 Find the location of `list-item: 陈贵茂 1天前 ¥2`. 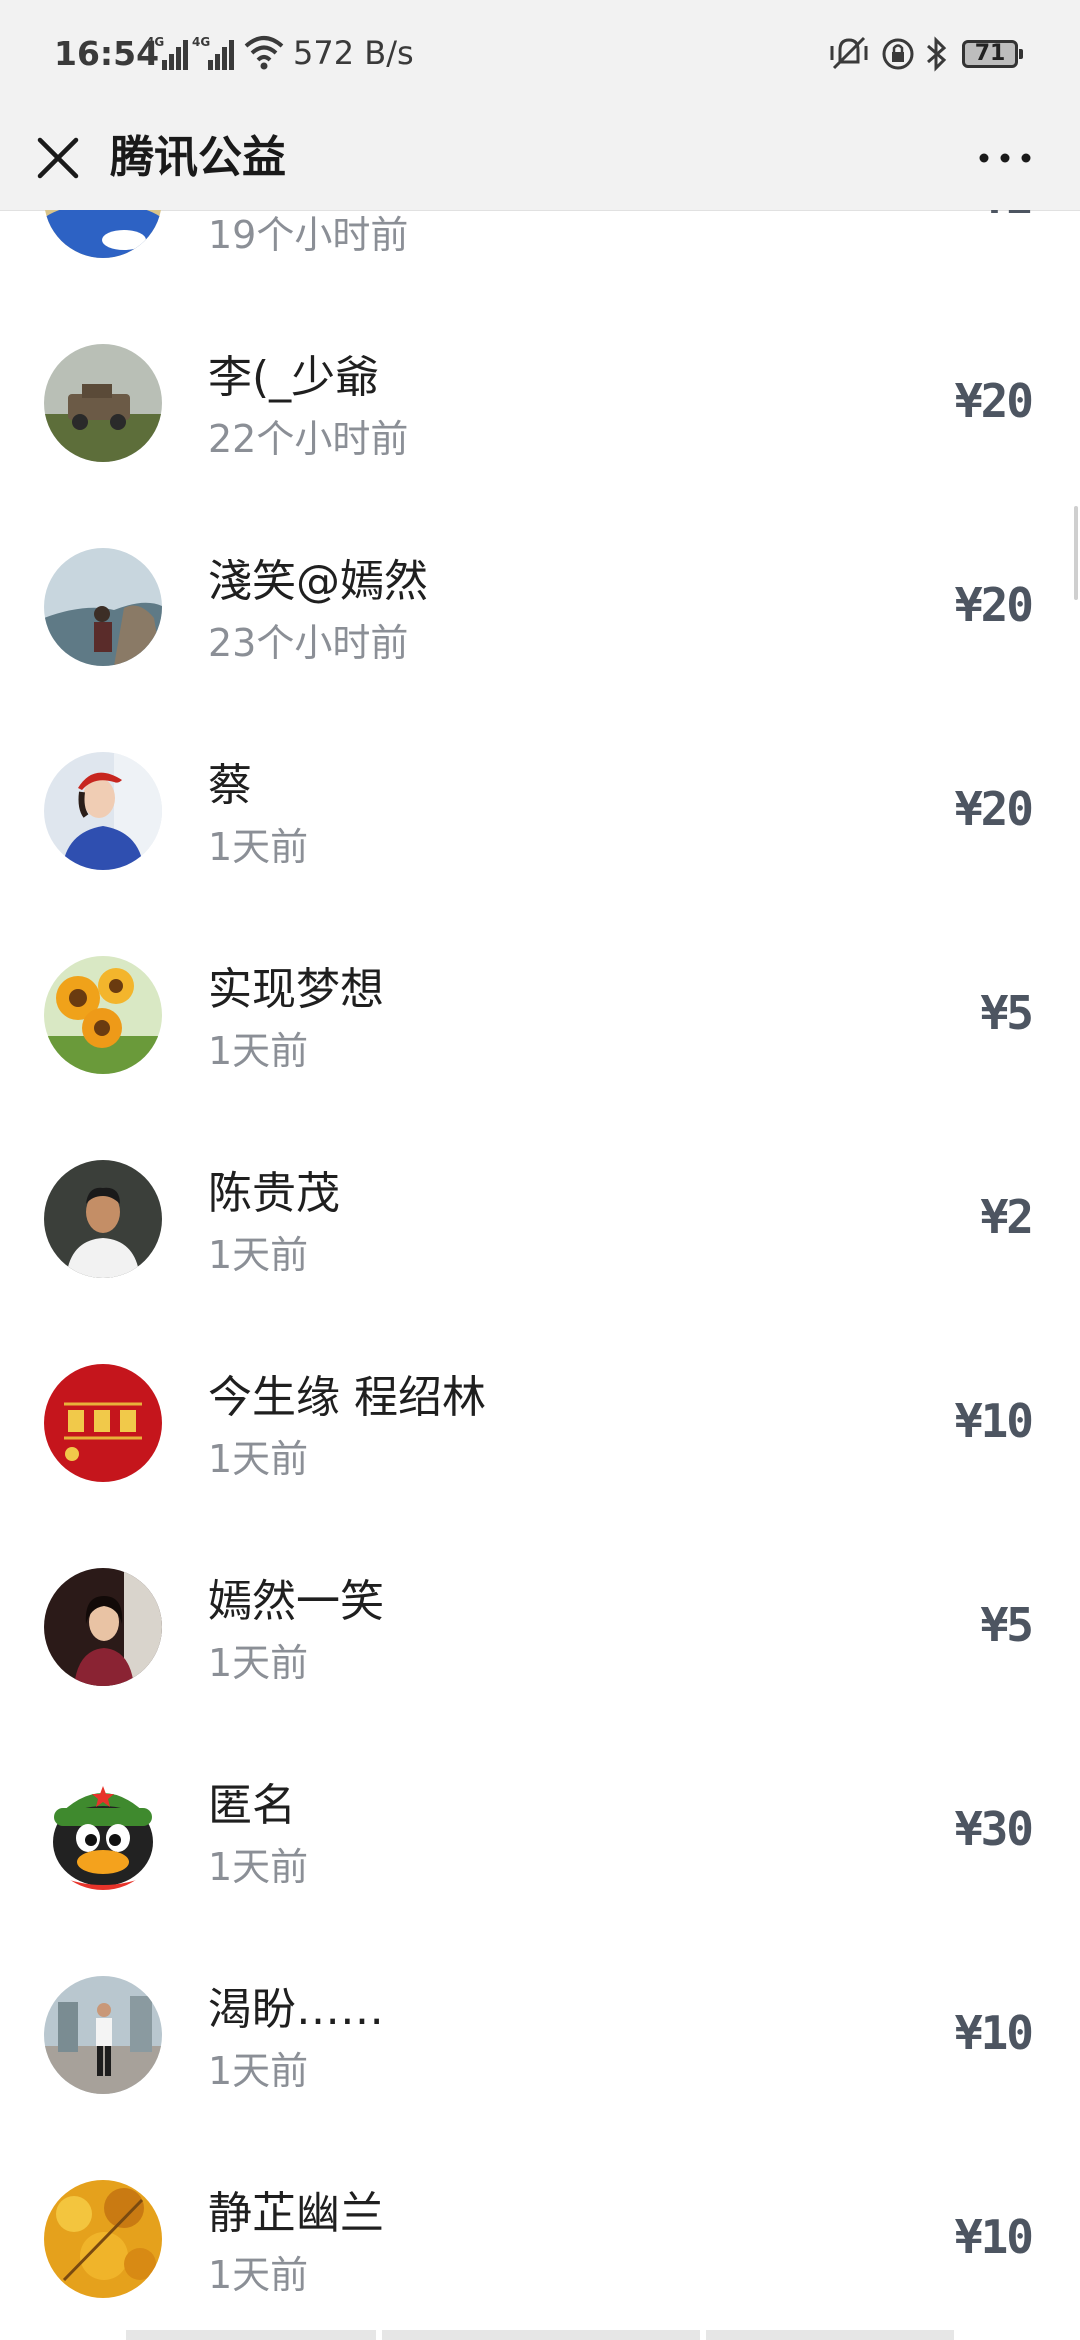

list-item: 陈贵茂 1天前 ¥2 is located at coordinates (540, 1218).